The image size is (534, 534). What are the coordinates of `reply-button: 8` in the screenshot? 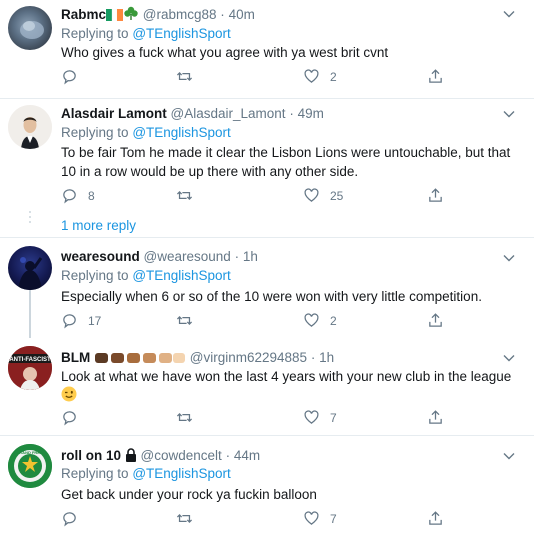 It's located at (78, 195).